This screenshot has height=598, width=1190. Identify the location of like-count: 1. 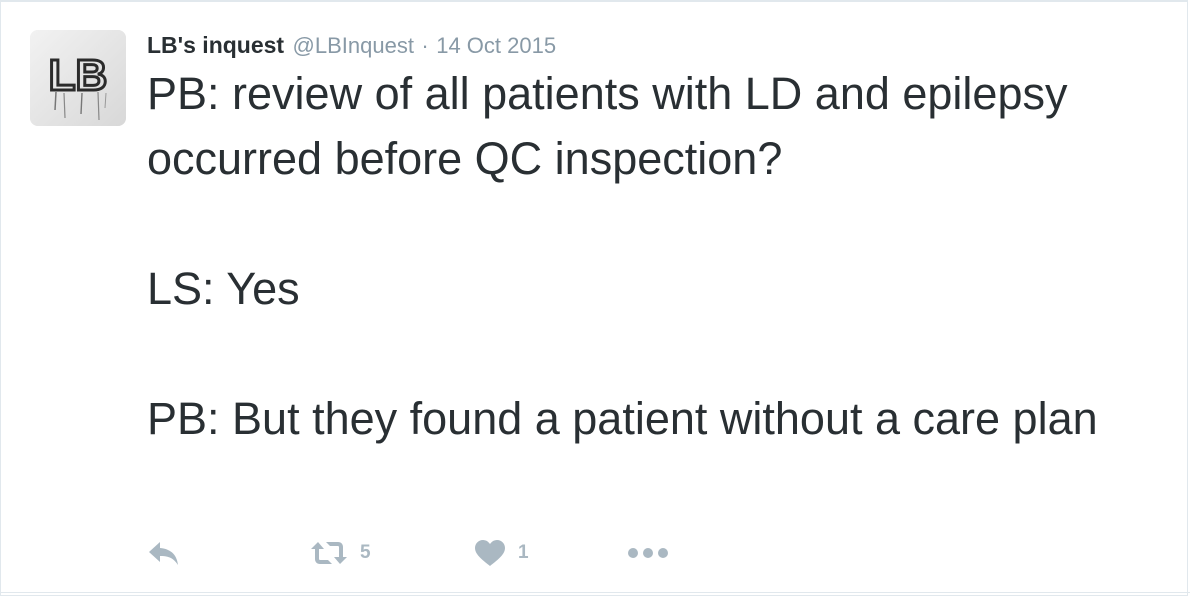
(523, 552).